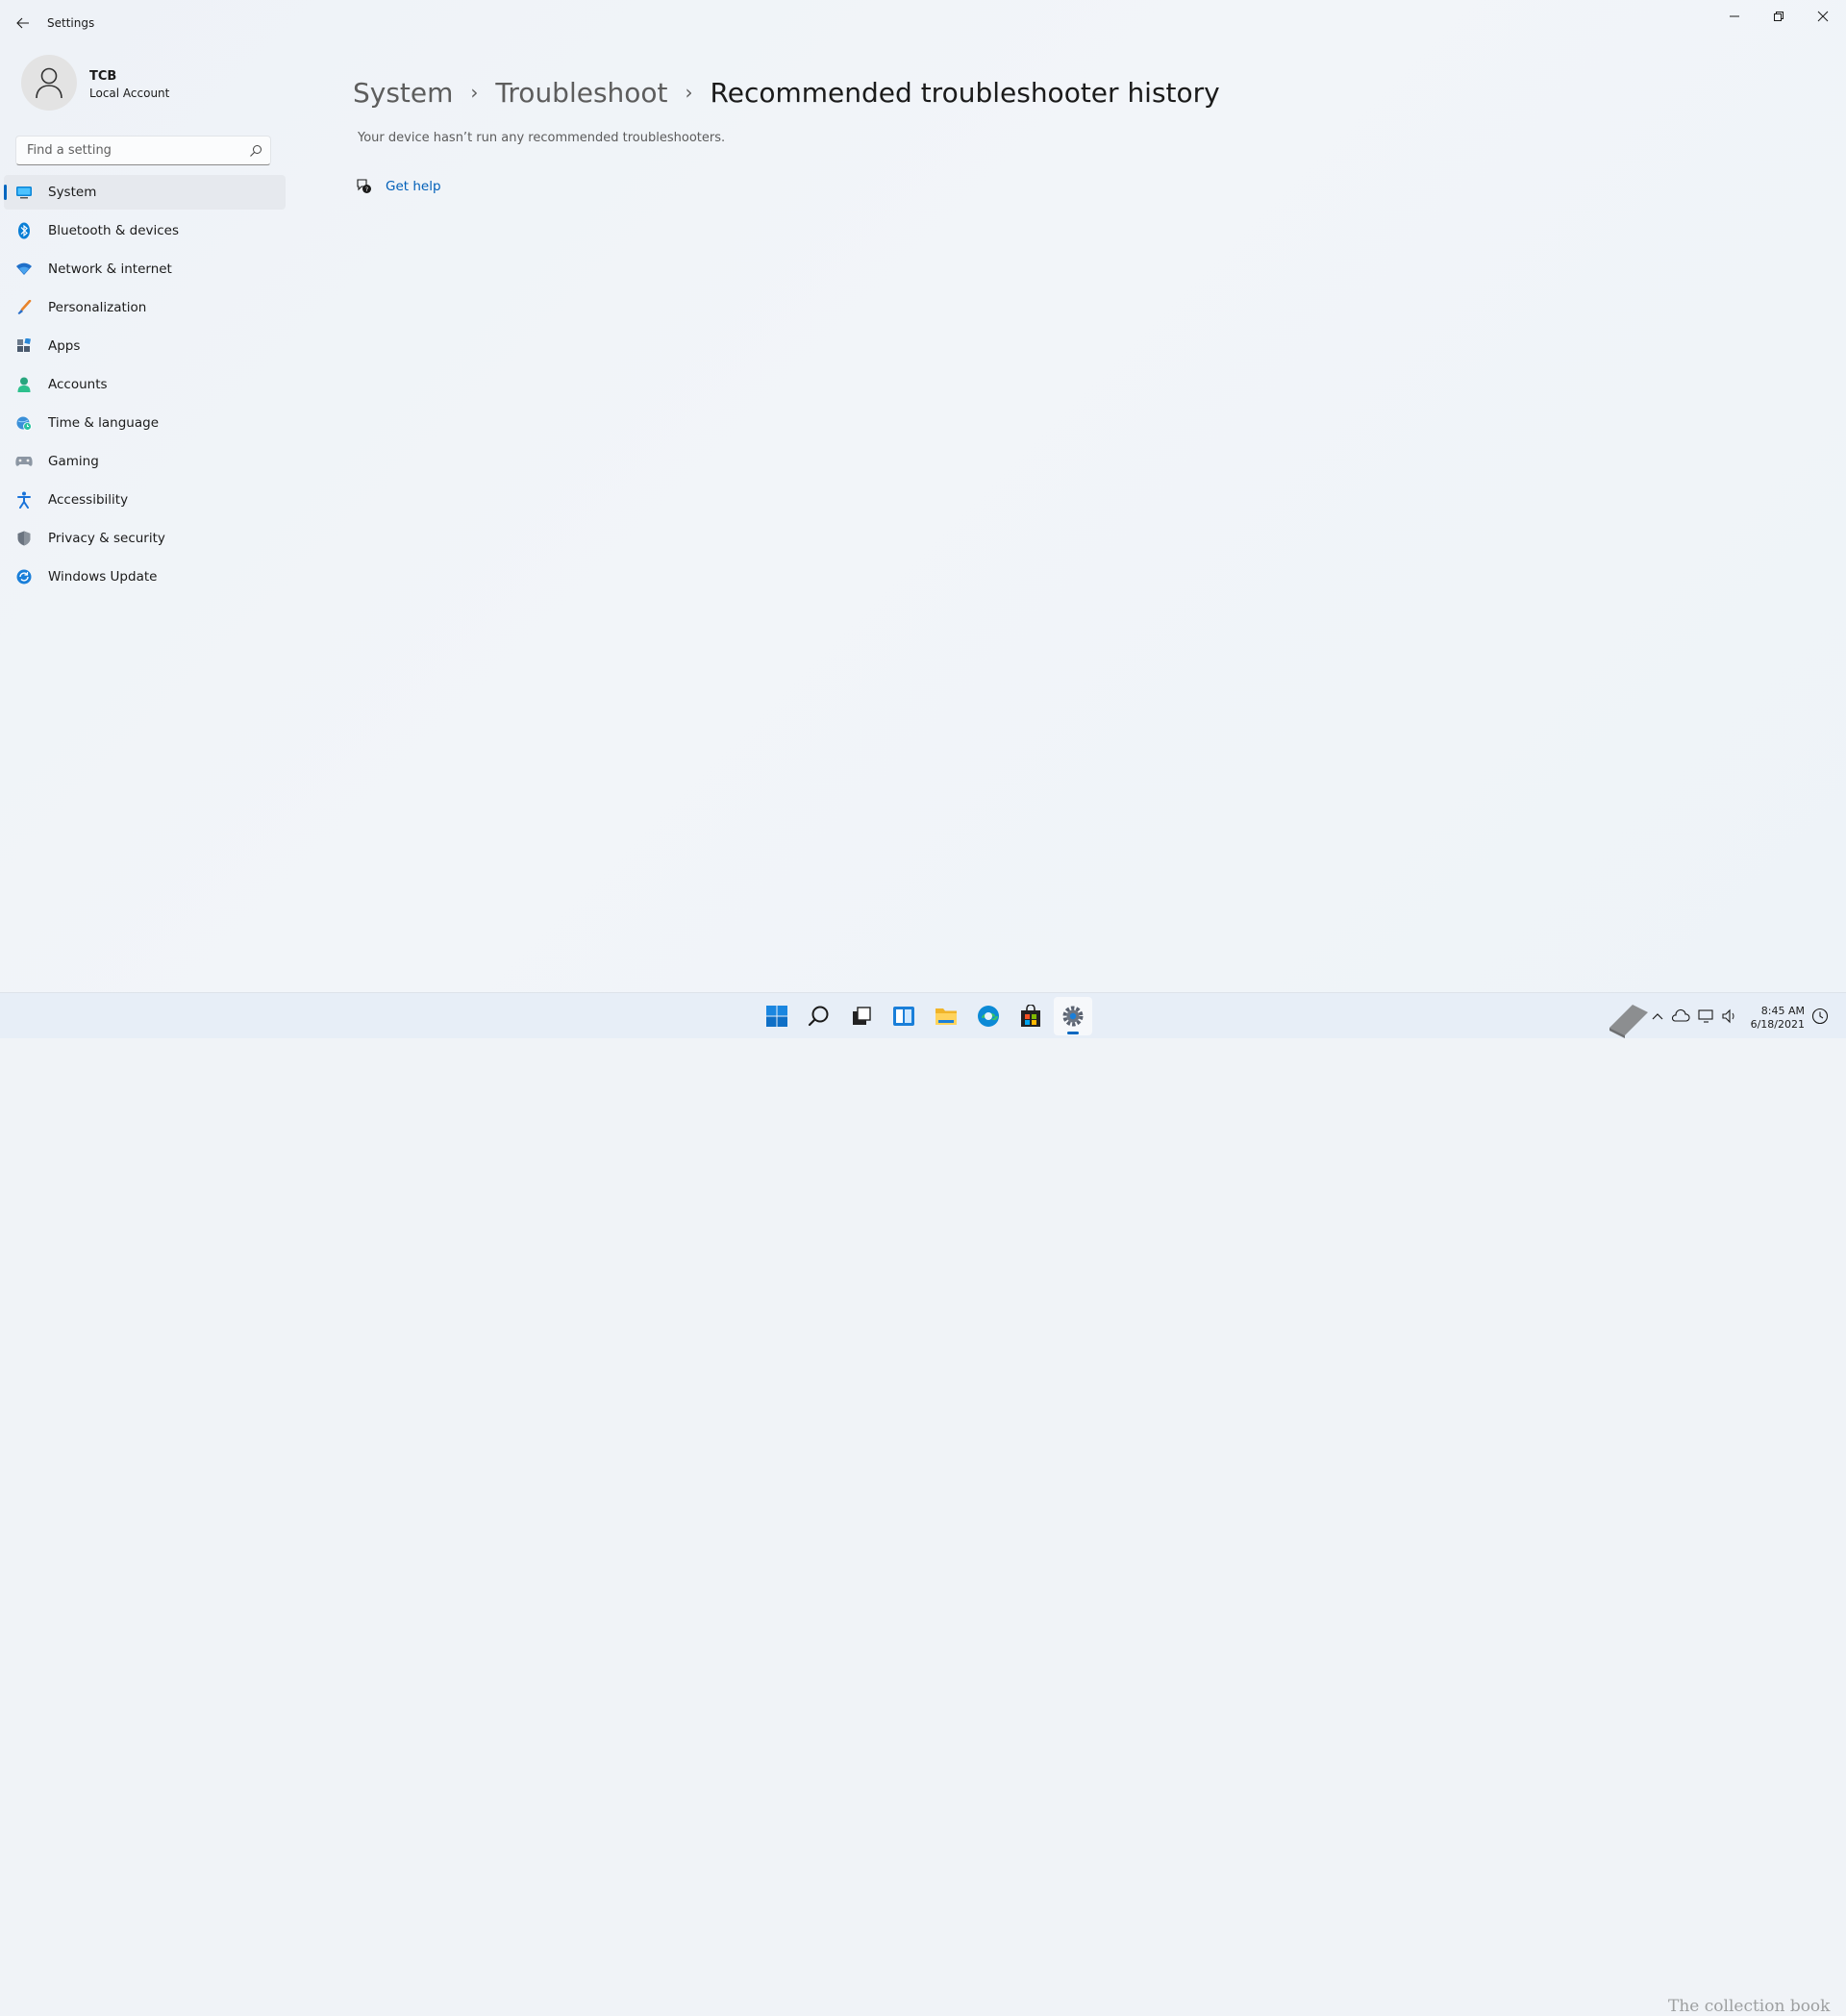 Image resolution: width=1846 pixels, height=2016 pixels. What do you see at coordinates (923, 23) in the screenshot?
I see `title-bar: Settings` at bounding box center [923, 23].